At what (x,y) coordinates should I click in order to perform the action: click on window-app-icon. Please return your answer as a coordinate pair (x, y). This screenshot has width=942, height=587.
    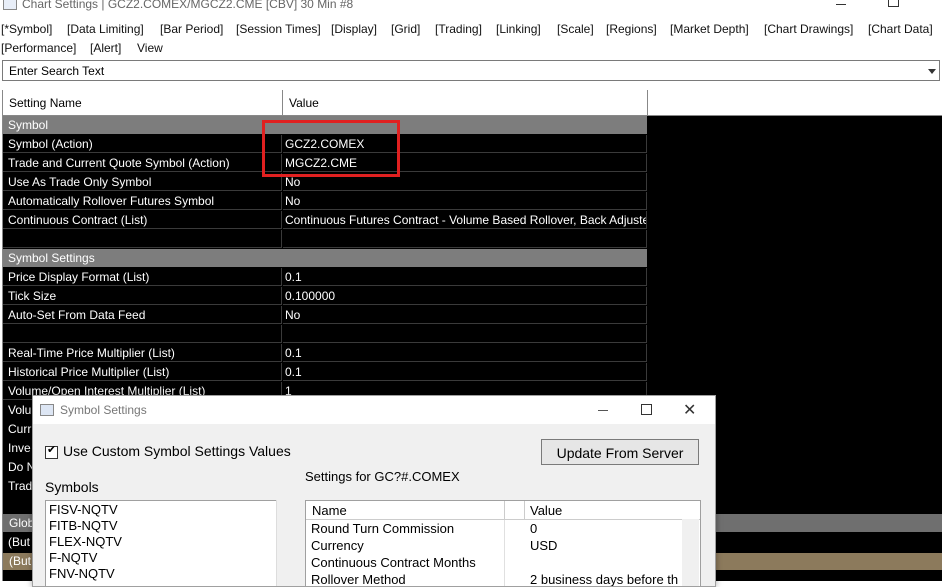
    Looking at the image, I should click on (10, 5).